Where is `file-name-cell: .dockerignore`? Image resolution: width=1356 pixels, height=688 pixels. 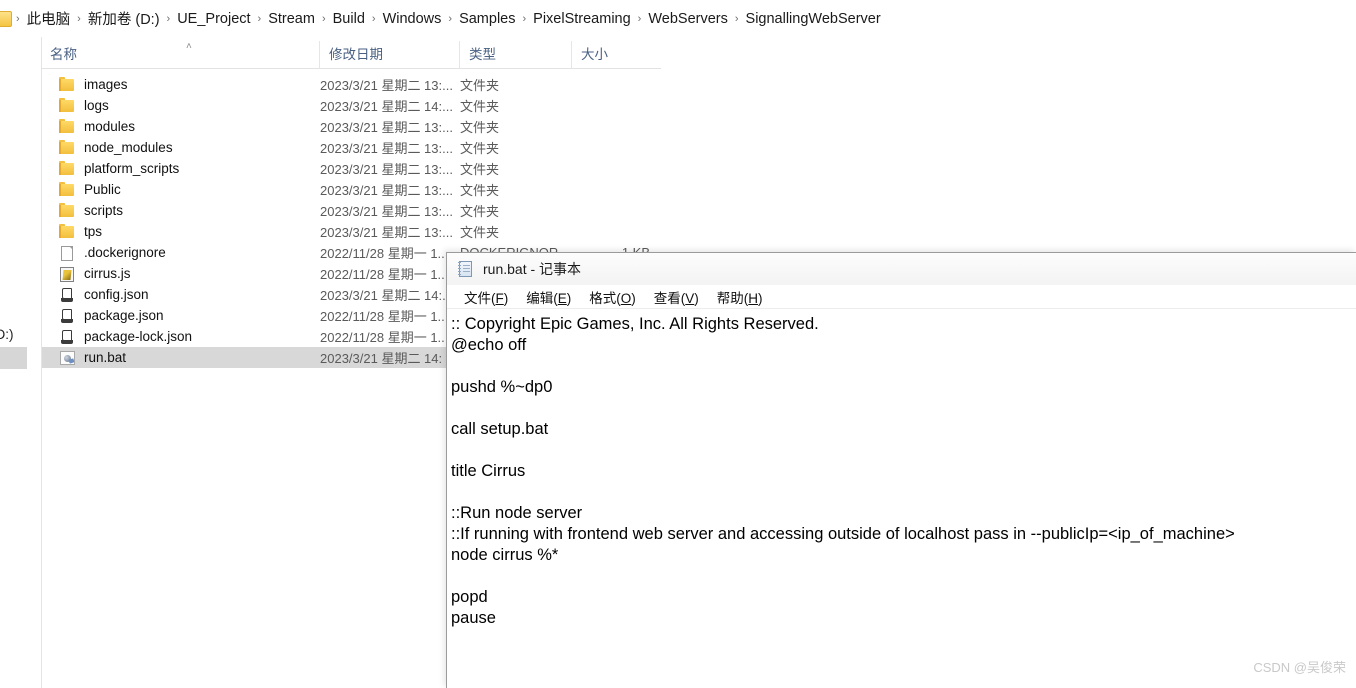
file-name-cell: .dockerignore is located at coordinates (181, 253).